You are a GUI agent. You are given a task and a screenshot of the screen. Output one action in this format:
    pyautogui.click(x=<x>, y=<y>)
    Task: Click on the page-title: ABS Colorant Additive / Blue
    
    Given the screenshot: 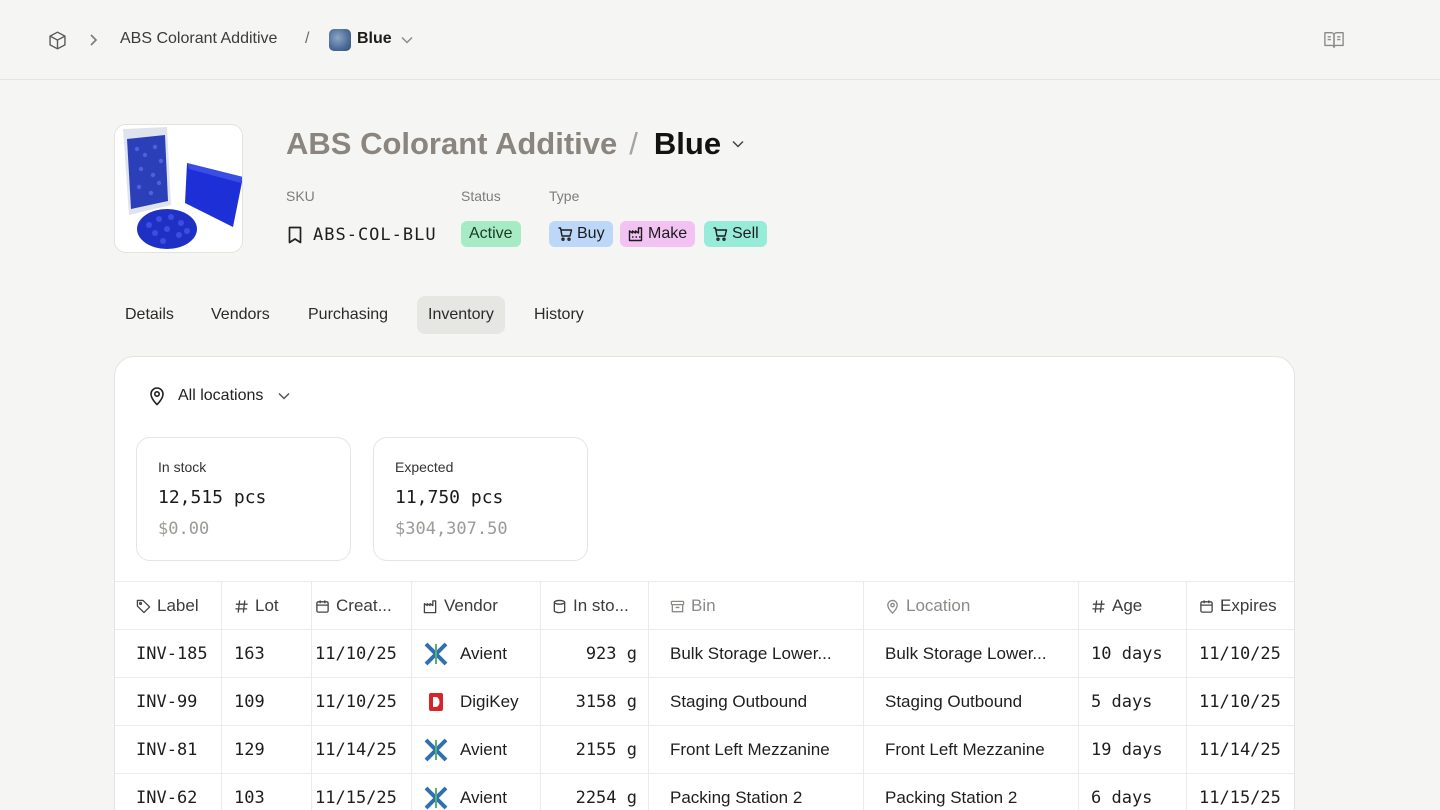 What is the action you would take?
    pyautogui.click(x=515, y=144)
    